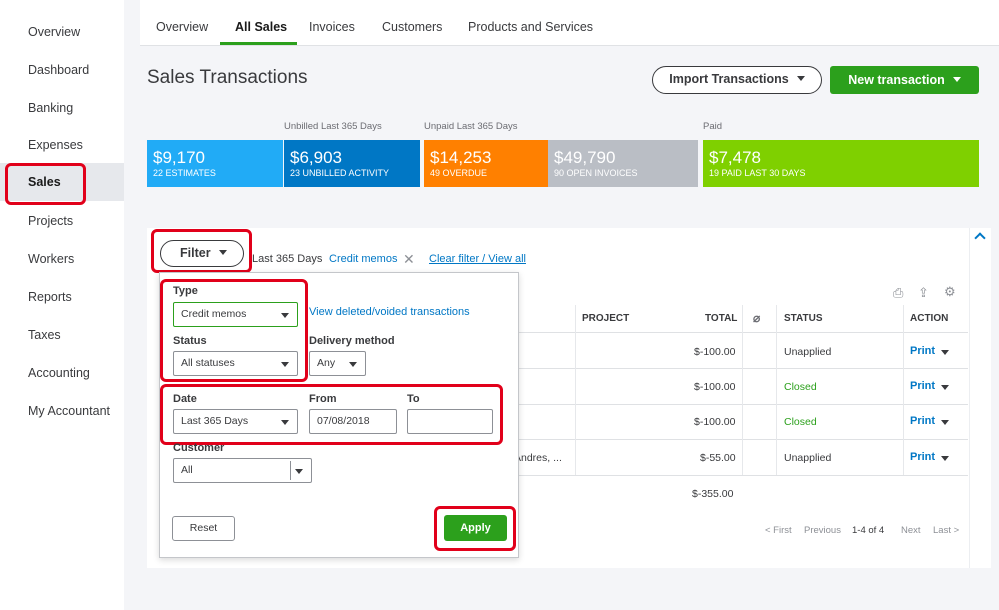 The height and width of the screenshot is (610, 999). I want to click on tab-all-sales: All Sales, so click(261, 27).